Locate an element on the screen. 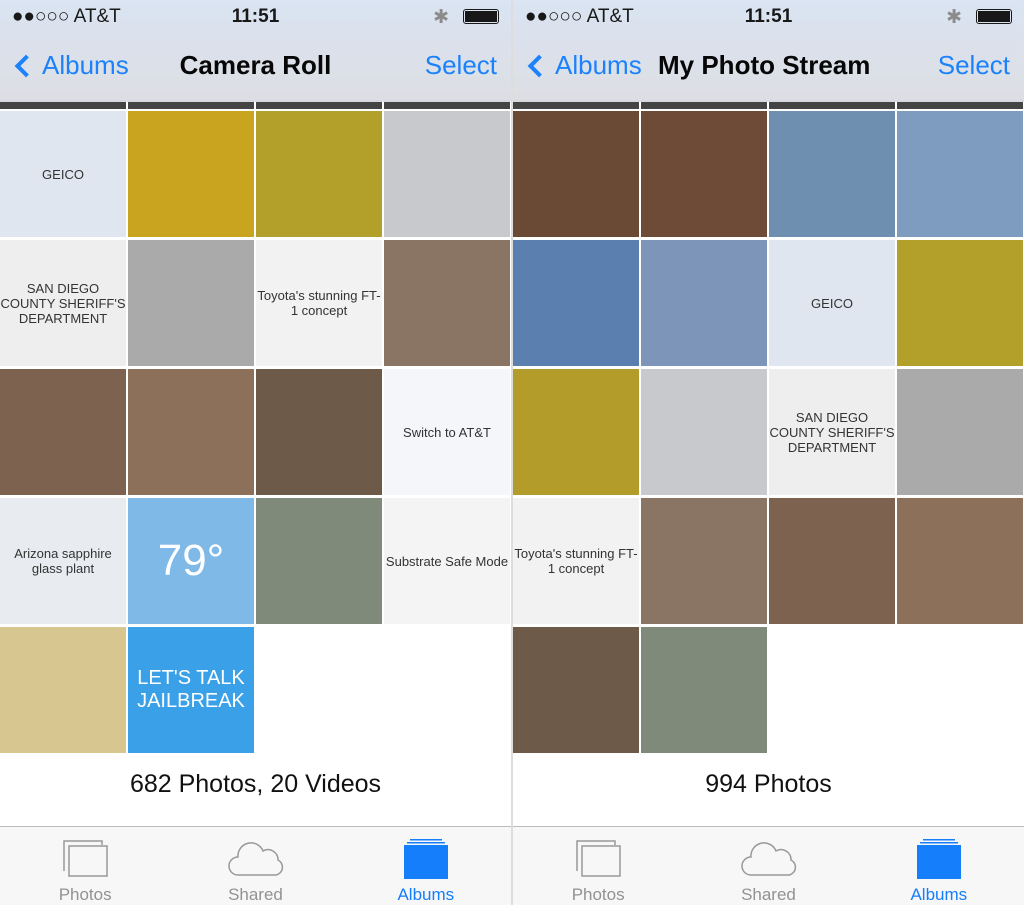 This screenshot has width=1024, height=905. photo-thumbnail: Substrate Safe Mode is located at coordinates (447, 561).